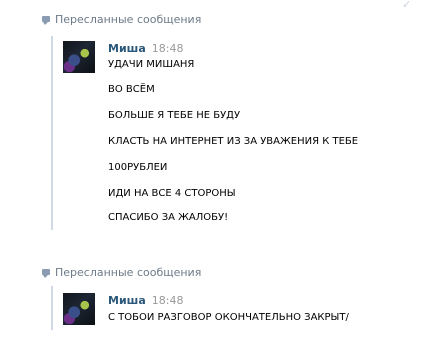  I want to click on message-line: ВО ВСЁМ, so click(131, 89).